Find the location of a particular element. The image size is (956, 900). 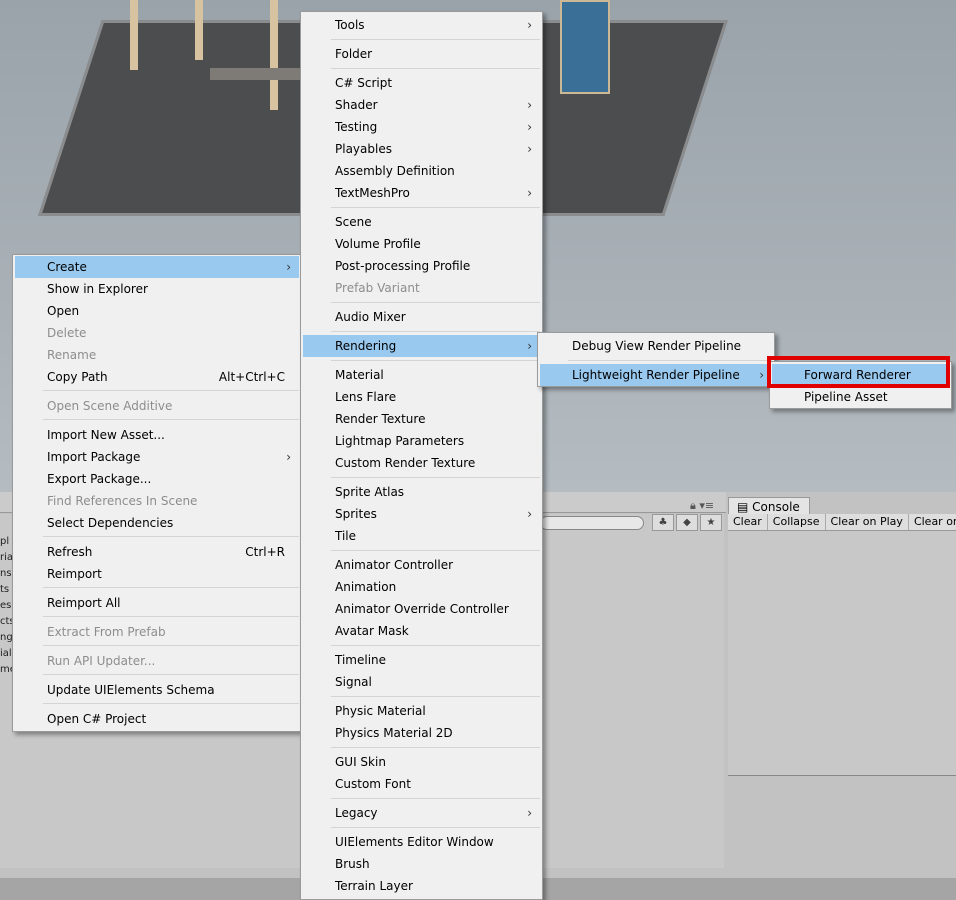

menu-item-terrain-layer: Terrain Layer is located at coordinates (421, 886).